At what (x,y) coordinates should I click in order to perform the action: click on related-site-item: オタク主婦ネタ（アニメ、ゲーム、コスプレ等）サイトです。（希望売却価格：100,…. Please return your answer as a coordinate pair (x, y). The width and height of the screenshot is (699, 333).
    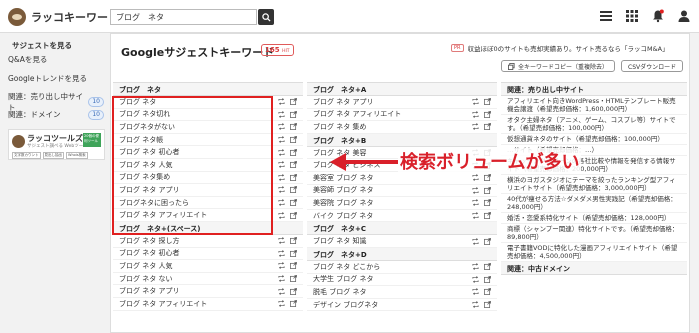
    Looking at the image, I should click on (594, 124).